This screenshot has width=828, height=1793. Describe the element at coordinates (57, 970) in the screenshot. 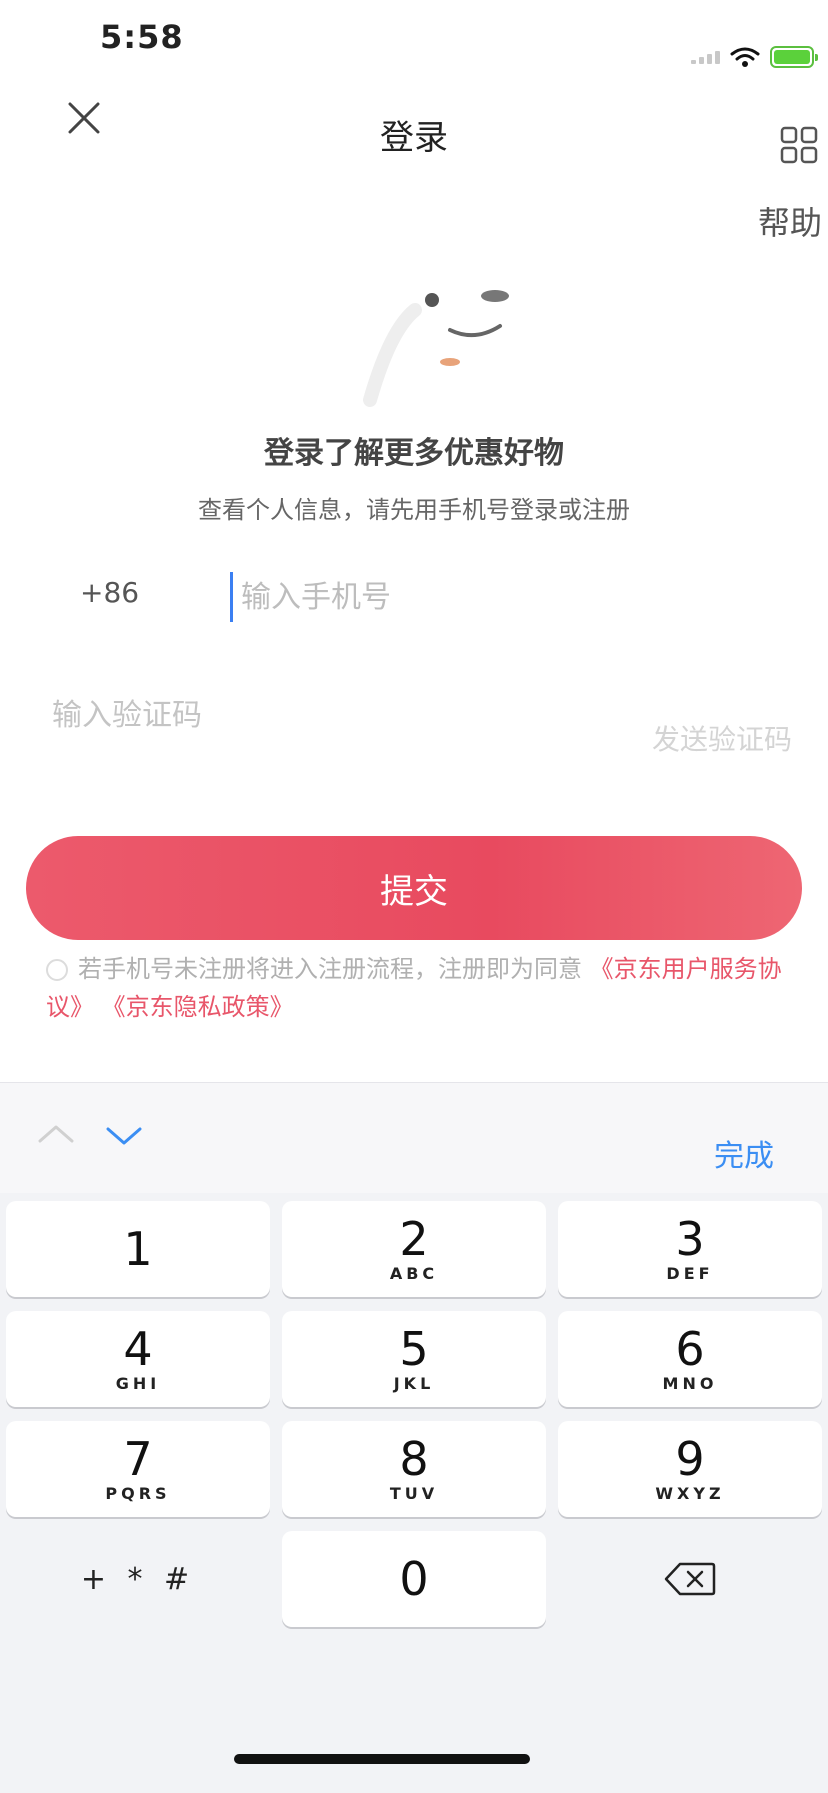

I see `agree-checkbox` at that location.